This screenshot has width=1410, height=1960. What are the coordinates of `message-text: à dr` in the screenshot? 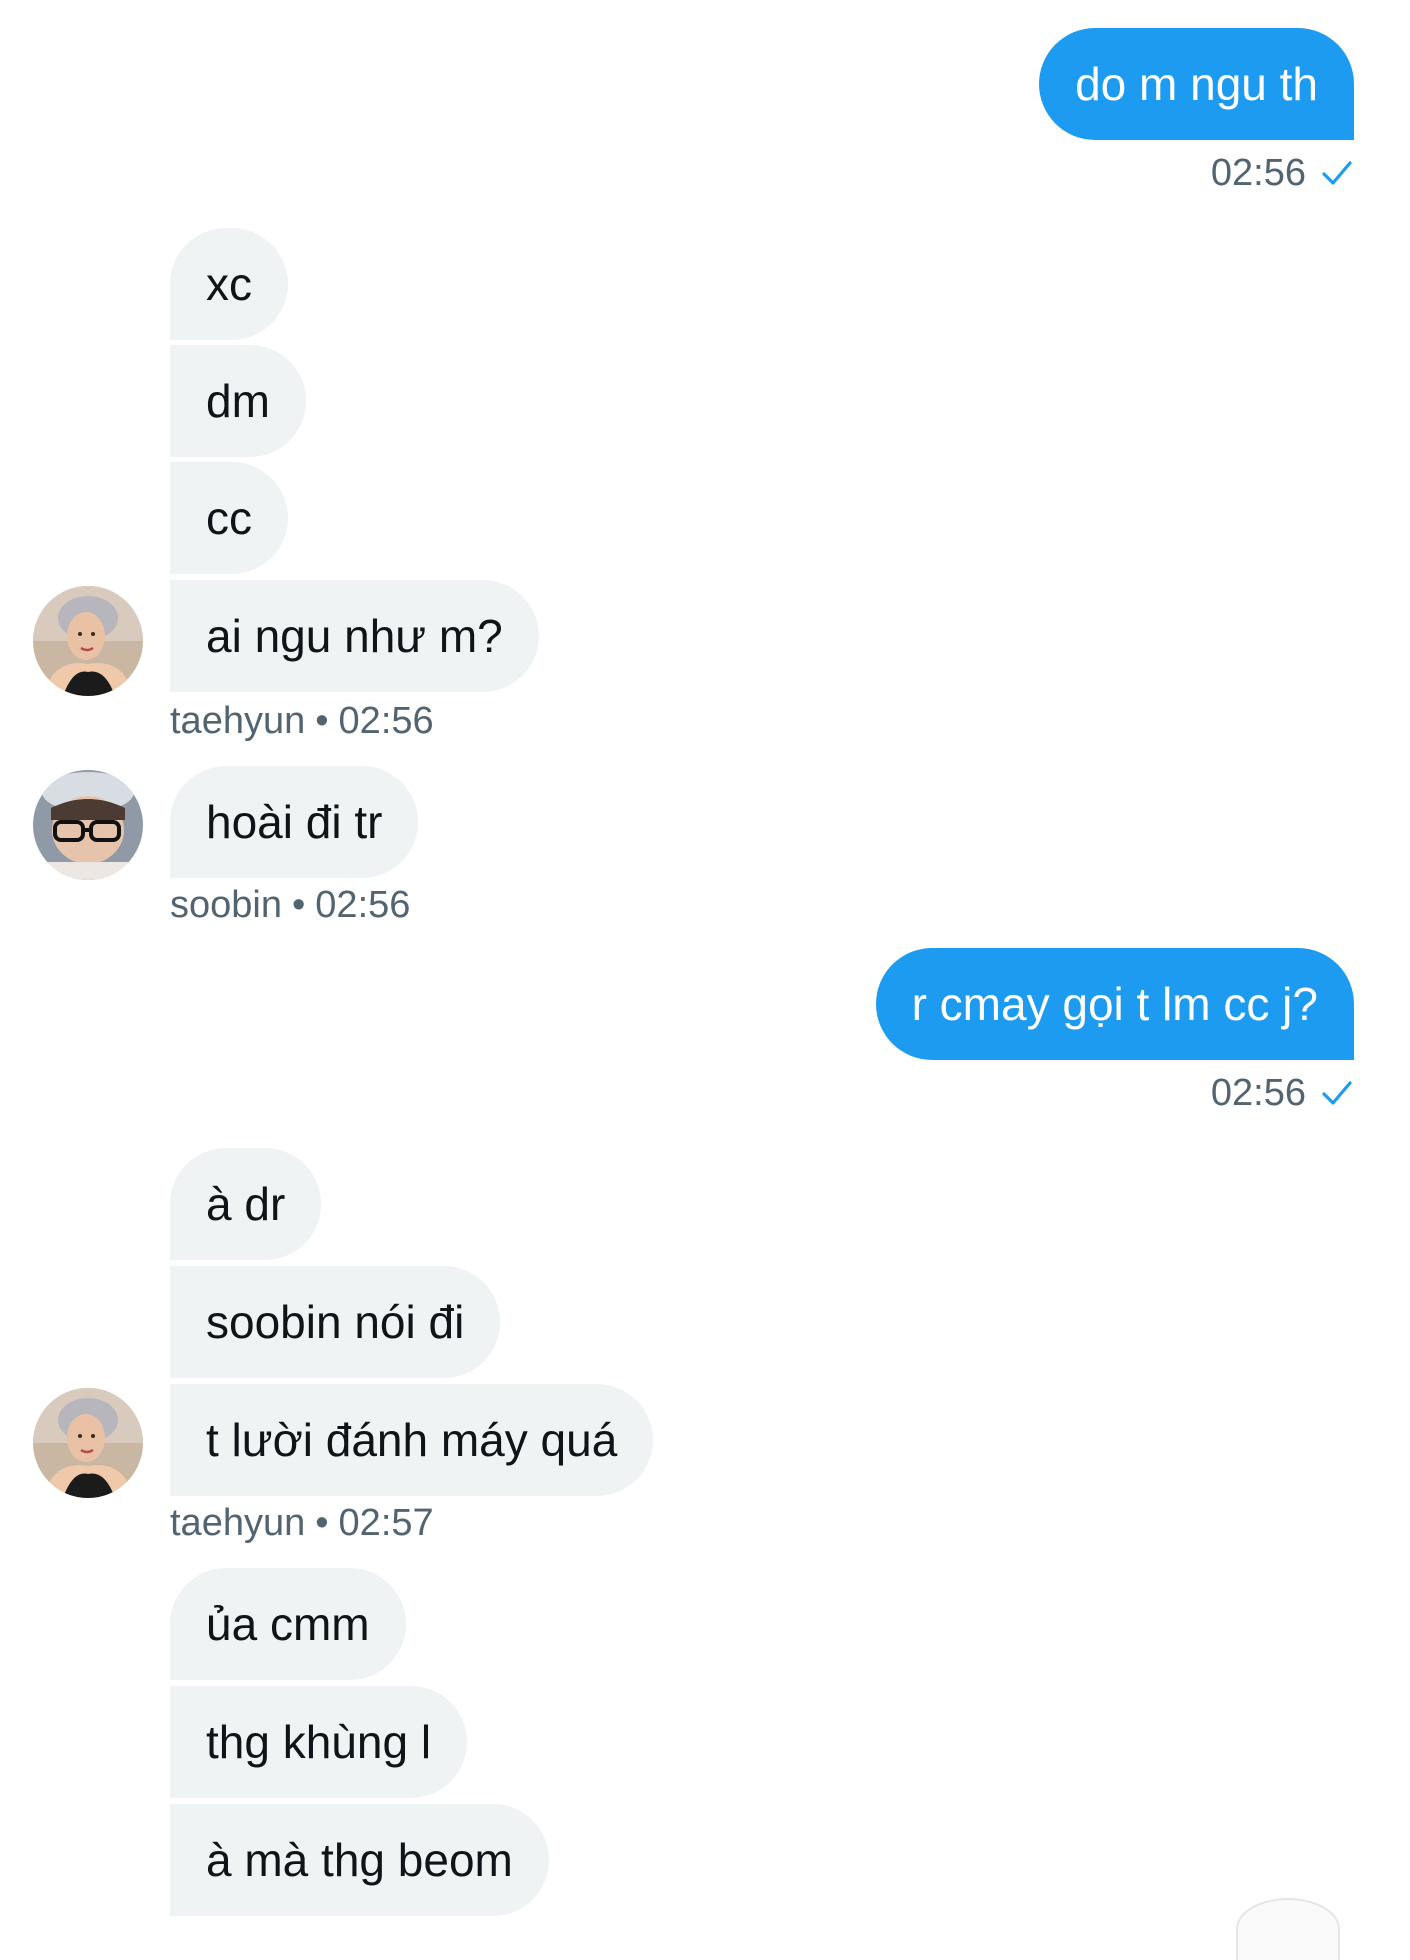 It's located at (246, 1204).